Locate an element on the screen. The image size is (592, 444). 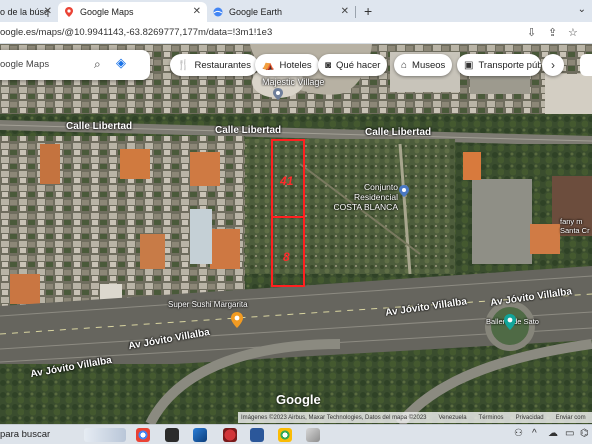
tab-label: Google Maps is located at coordinates (107, 12).